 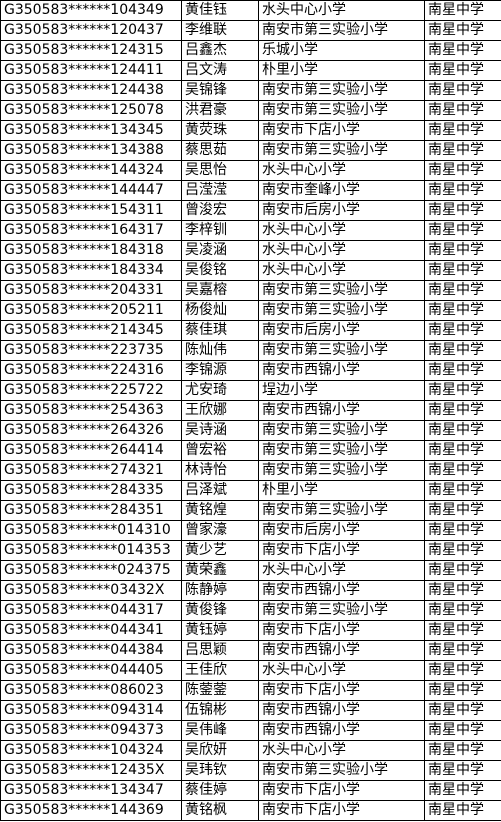 I want to click on table-row: G350583******284335 吕泽斌 朴里小学 南星中学, so click(x=250, y=490).